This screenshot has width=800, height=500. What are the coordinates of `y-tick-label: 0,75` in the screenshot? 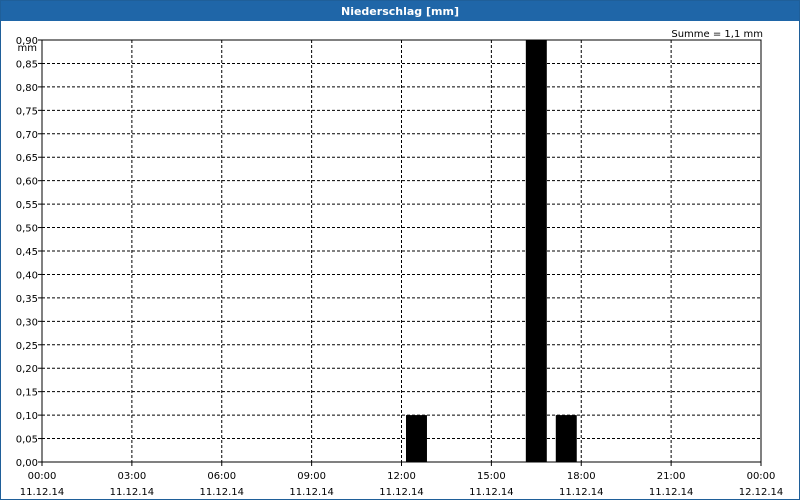 It's located at (27, 111).